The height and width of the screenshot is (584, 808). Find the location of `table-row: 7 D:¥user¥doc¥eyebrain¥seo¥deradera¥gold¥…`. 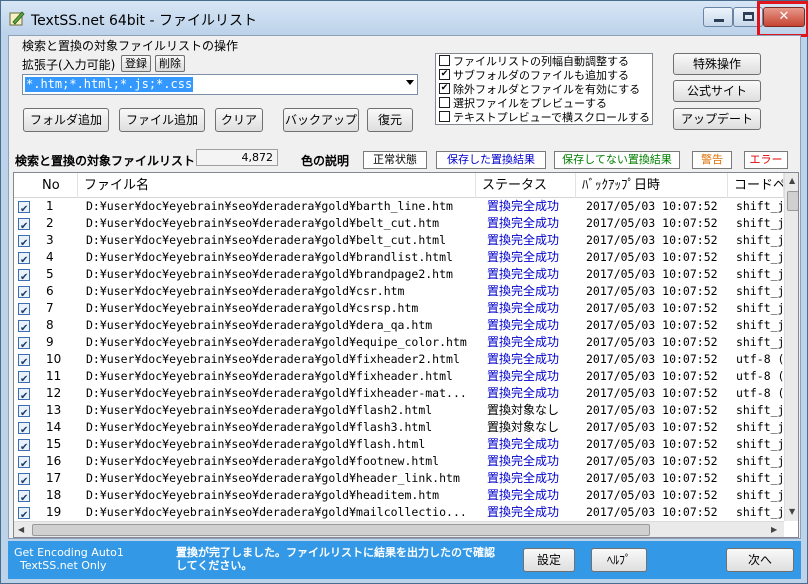

table-row: 7 D:¥user¥doc¥eyebrain¥seo¥deradera¥gold¥… is located at coordinates (399, 310).